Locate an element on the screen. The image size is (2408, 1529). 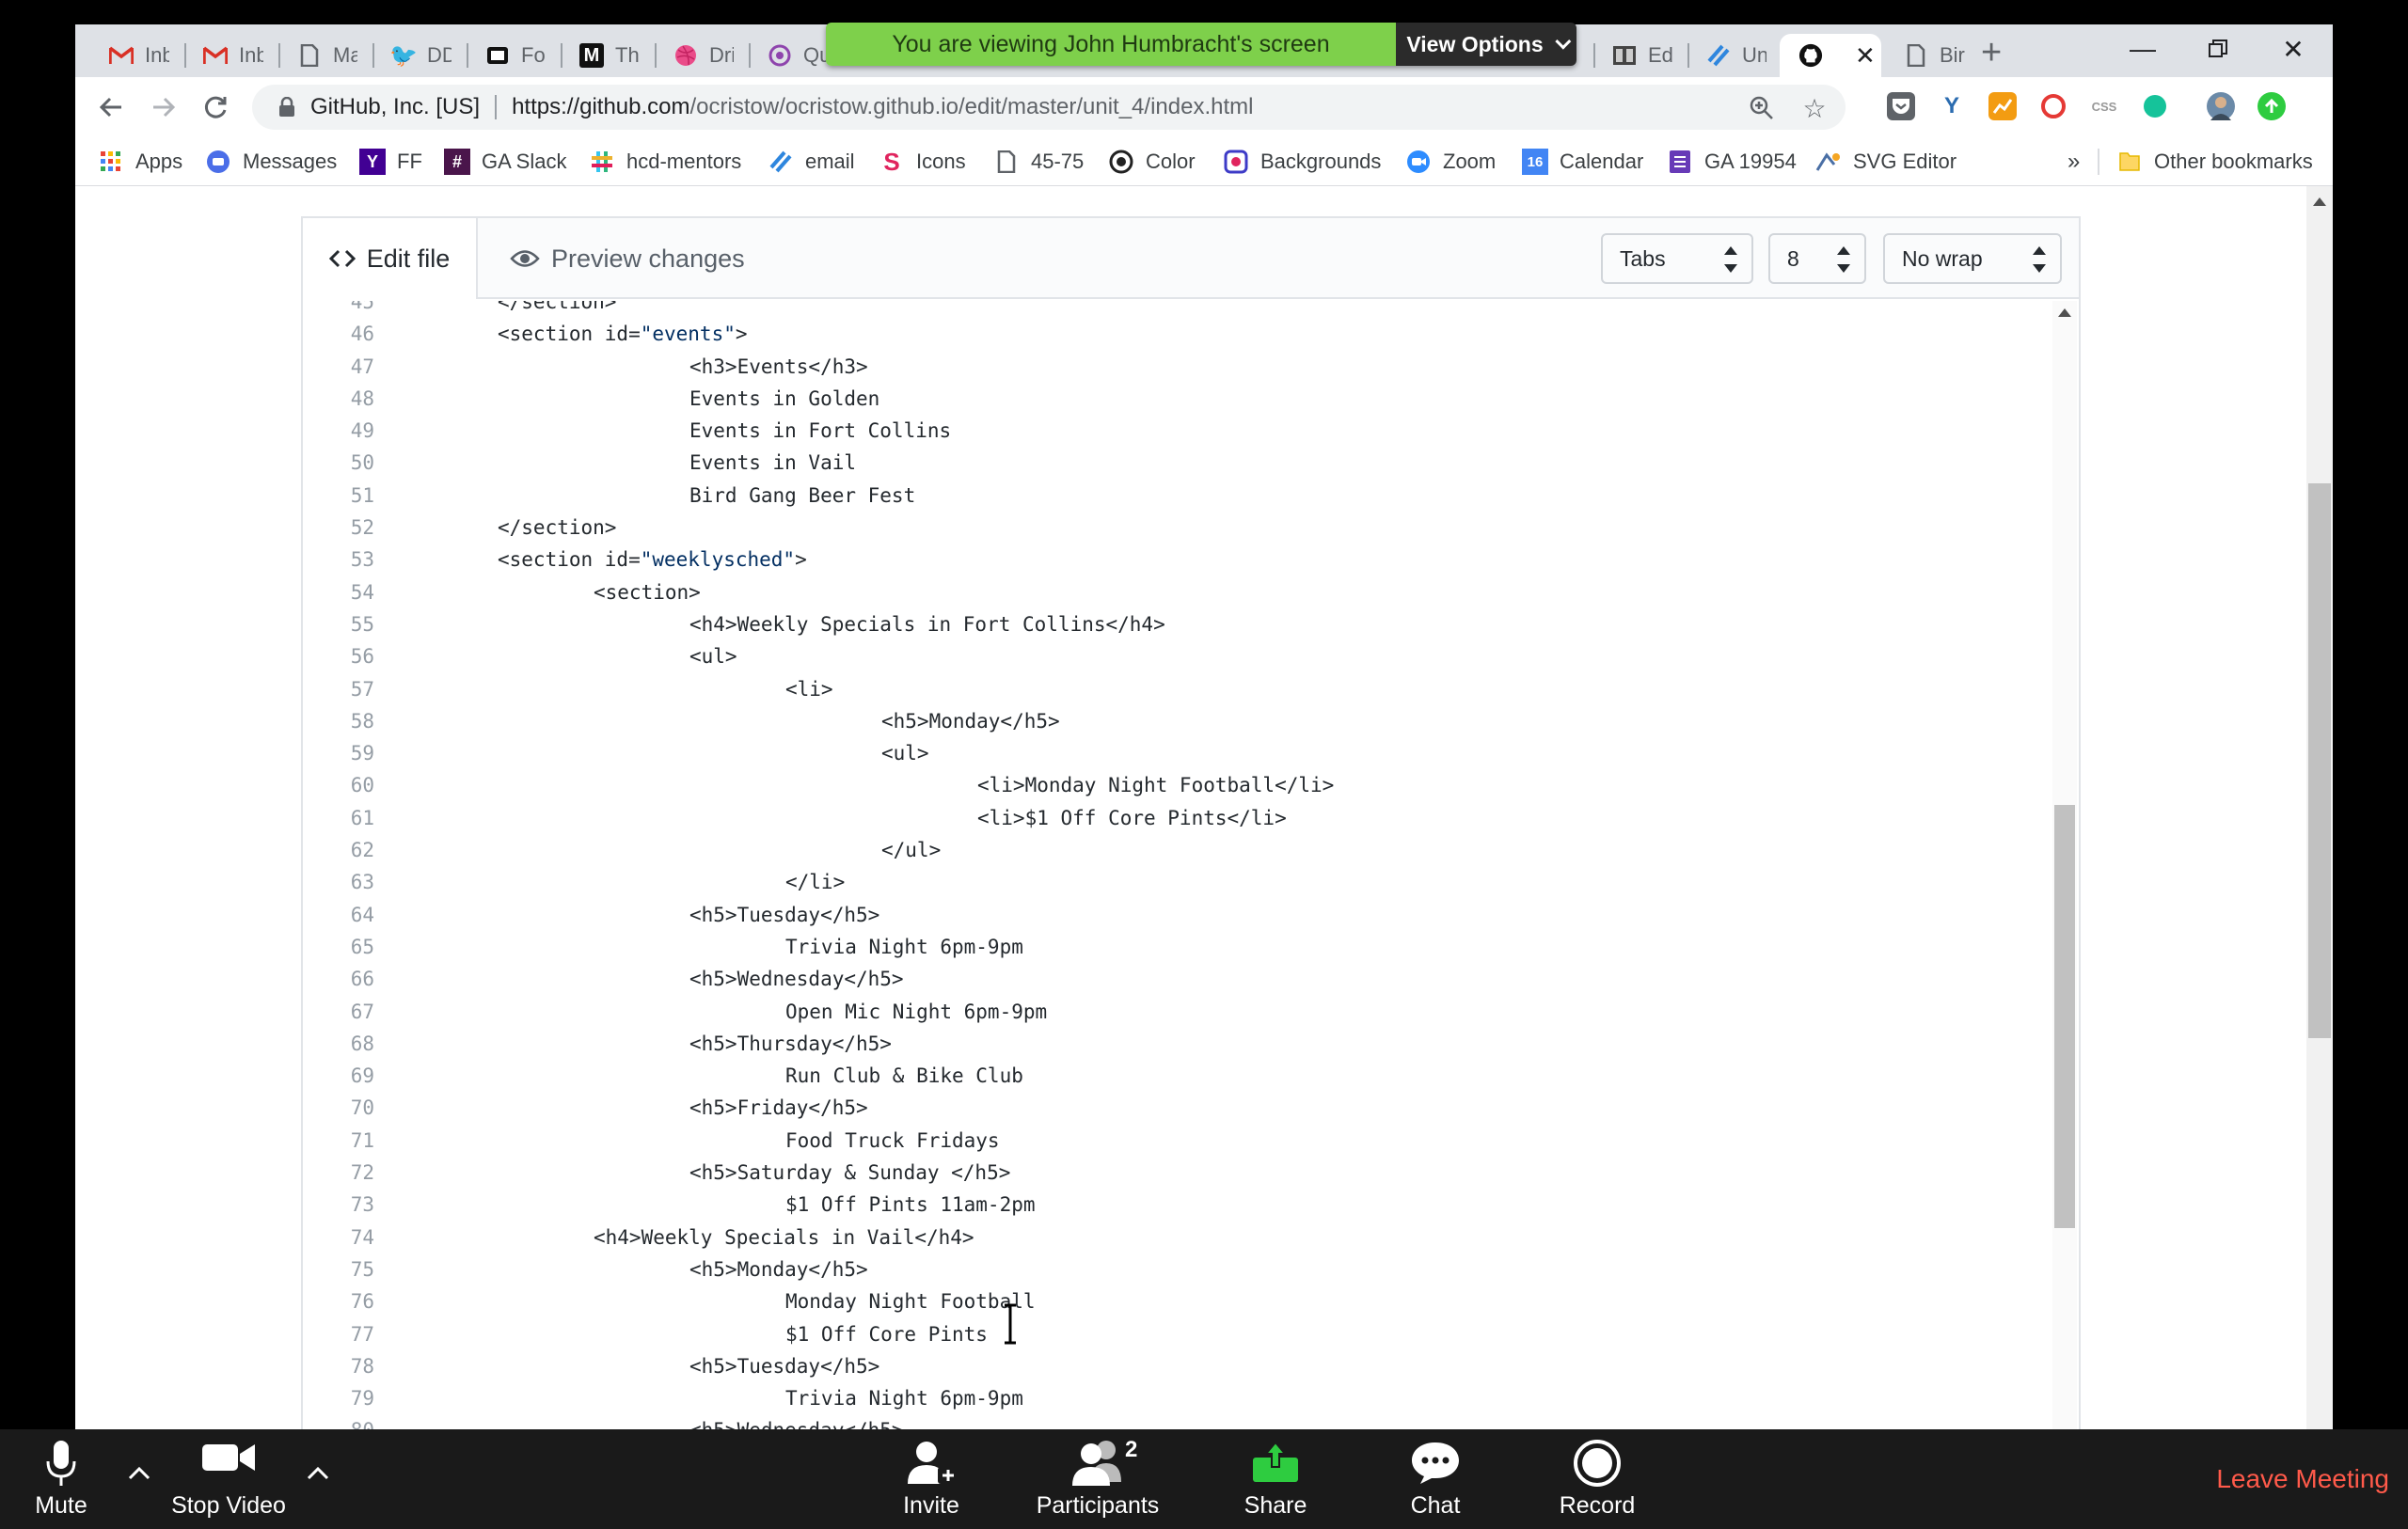
code-token: <li>$1 Off Core Pints</li> is located at coordinates (1132, 818).